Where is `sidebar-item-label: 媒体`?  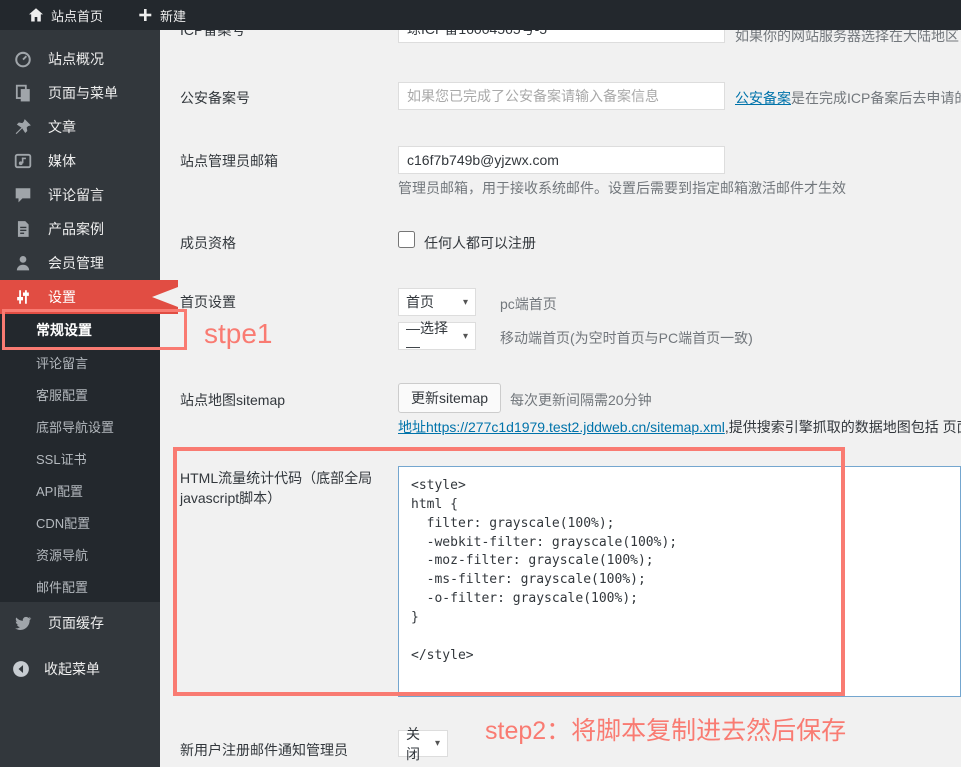 sidebar-item-label: 媒体 is located at coordinates (62, 161).